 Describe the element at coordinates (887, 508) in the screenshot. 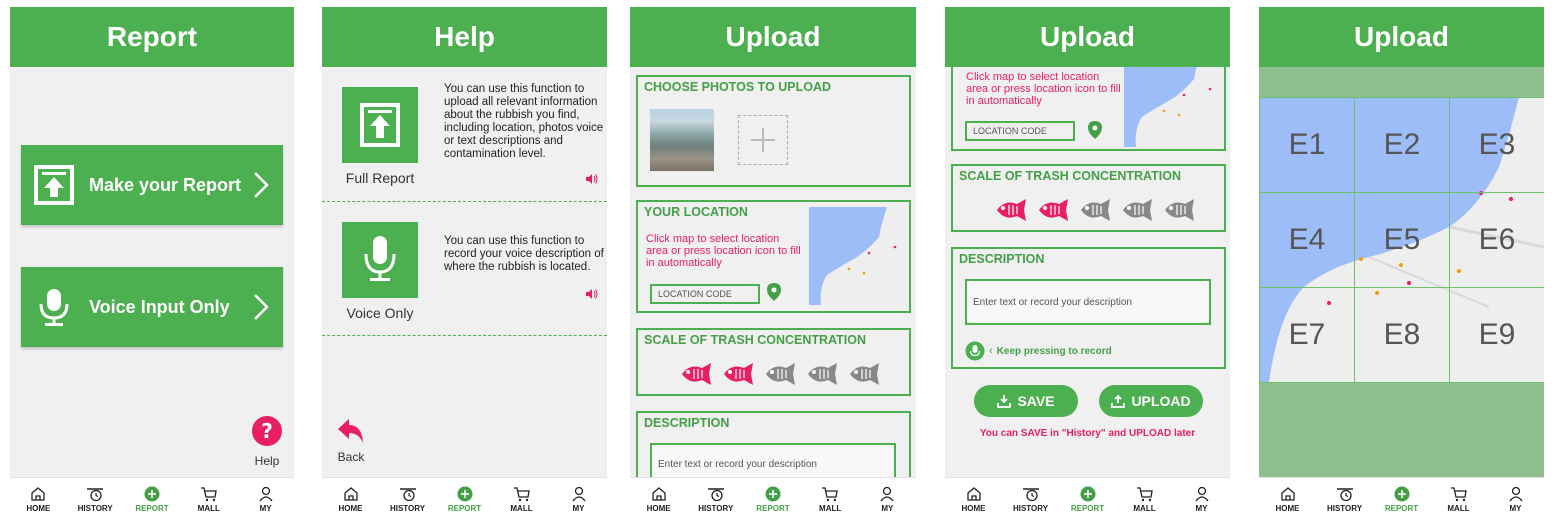

I see `nav-my-label: MY` at that location.